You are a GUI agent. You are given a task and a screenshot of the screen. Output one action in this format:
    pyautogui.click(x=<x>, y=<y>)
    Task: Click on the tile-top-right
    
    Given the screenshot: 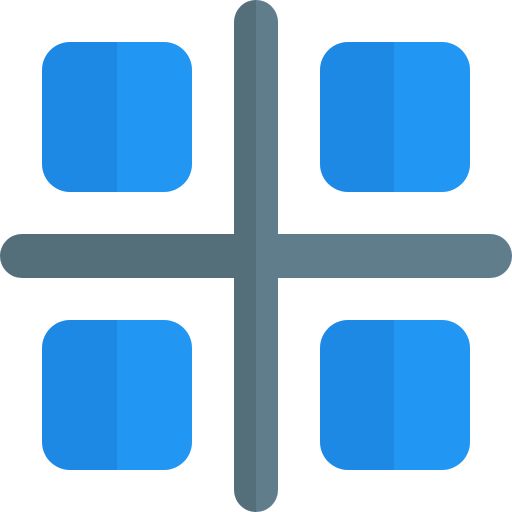 What is the action you would take?
    pyautogui.click(x=395, y=117)
    